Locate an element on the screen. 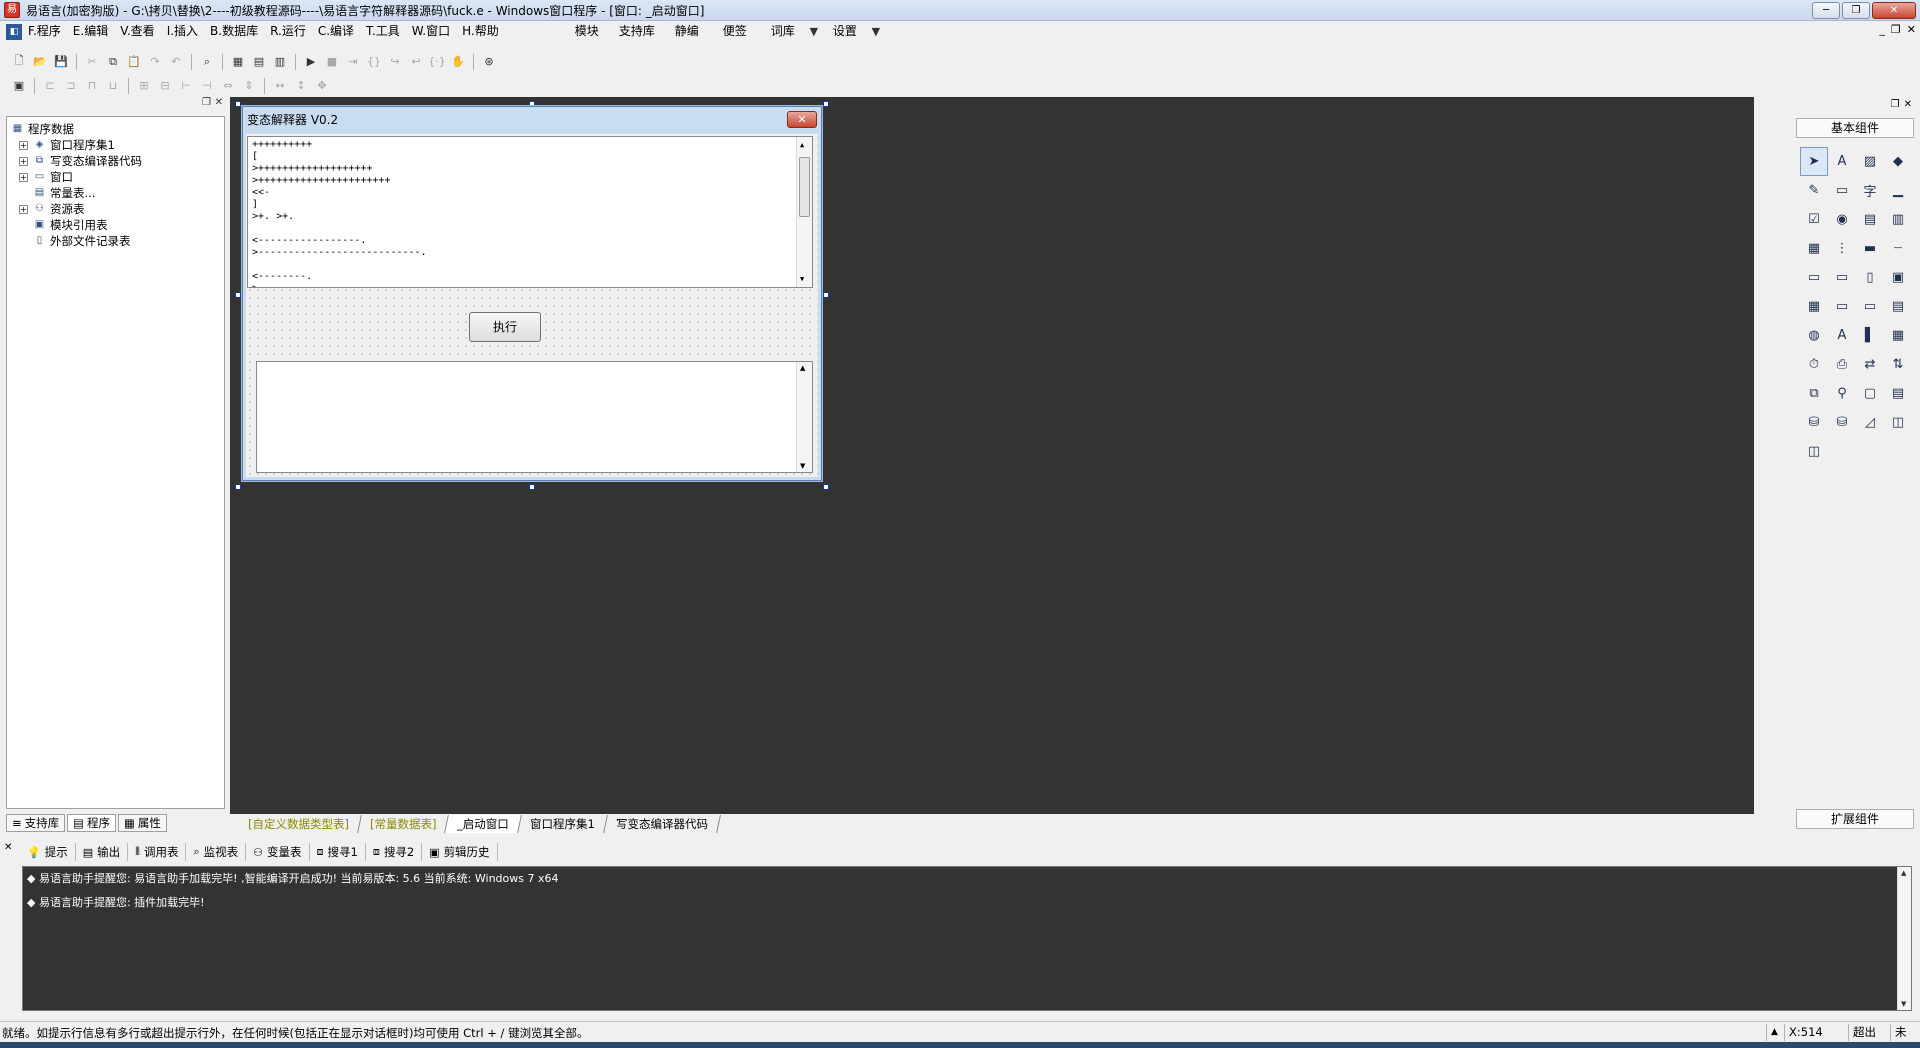  listbox-icon: ▥ is located at coordinates (1898, 219).